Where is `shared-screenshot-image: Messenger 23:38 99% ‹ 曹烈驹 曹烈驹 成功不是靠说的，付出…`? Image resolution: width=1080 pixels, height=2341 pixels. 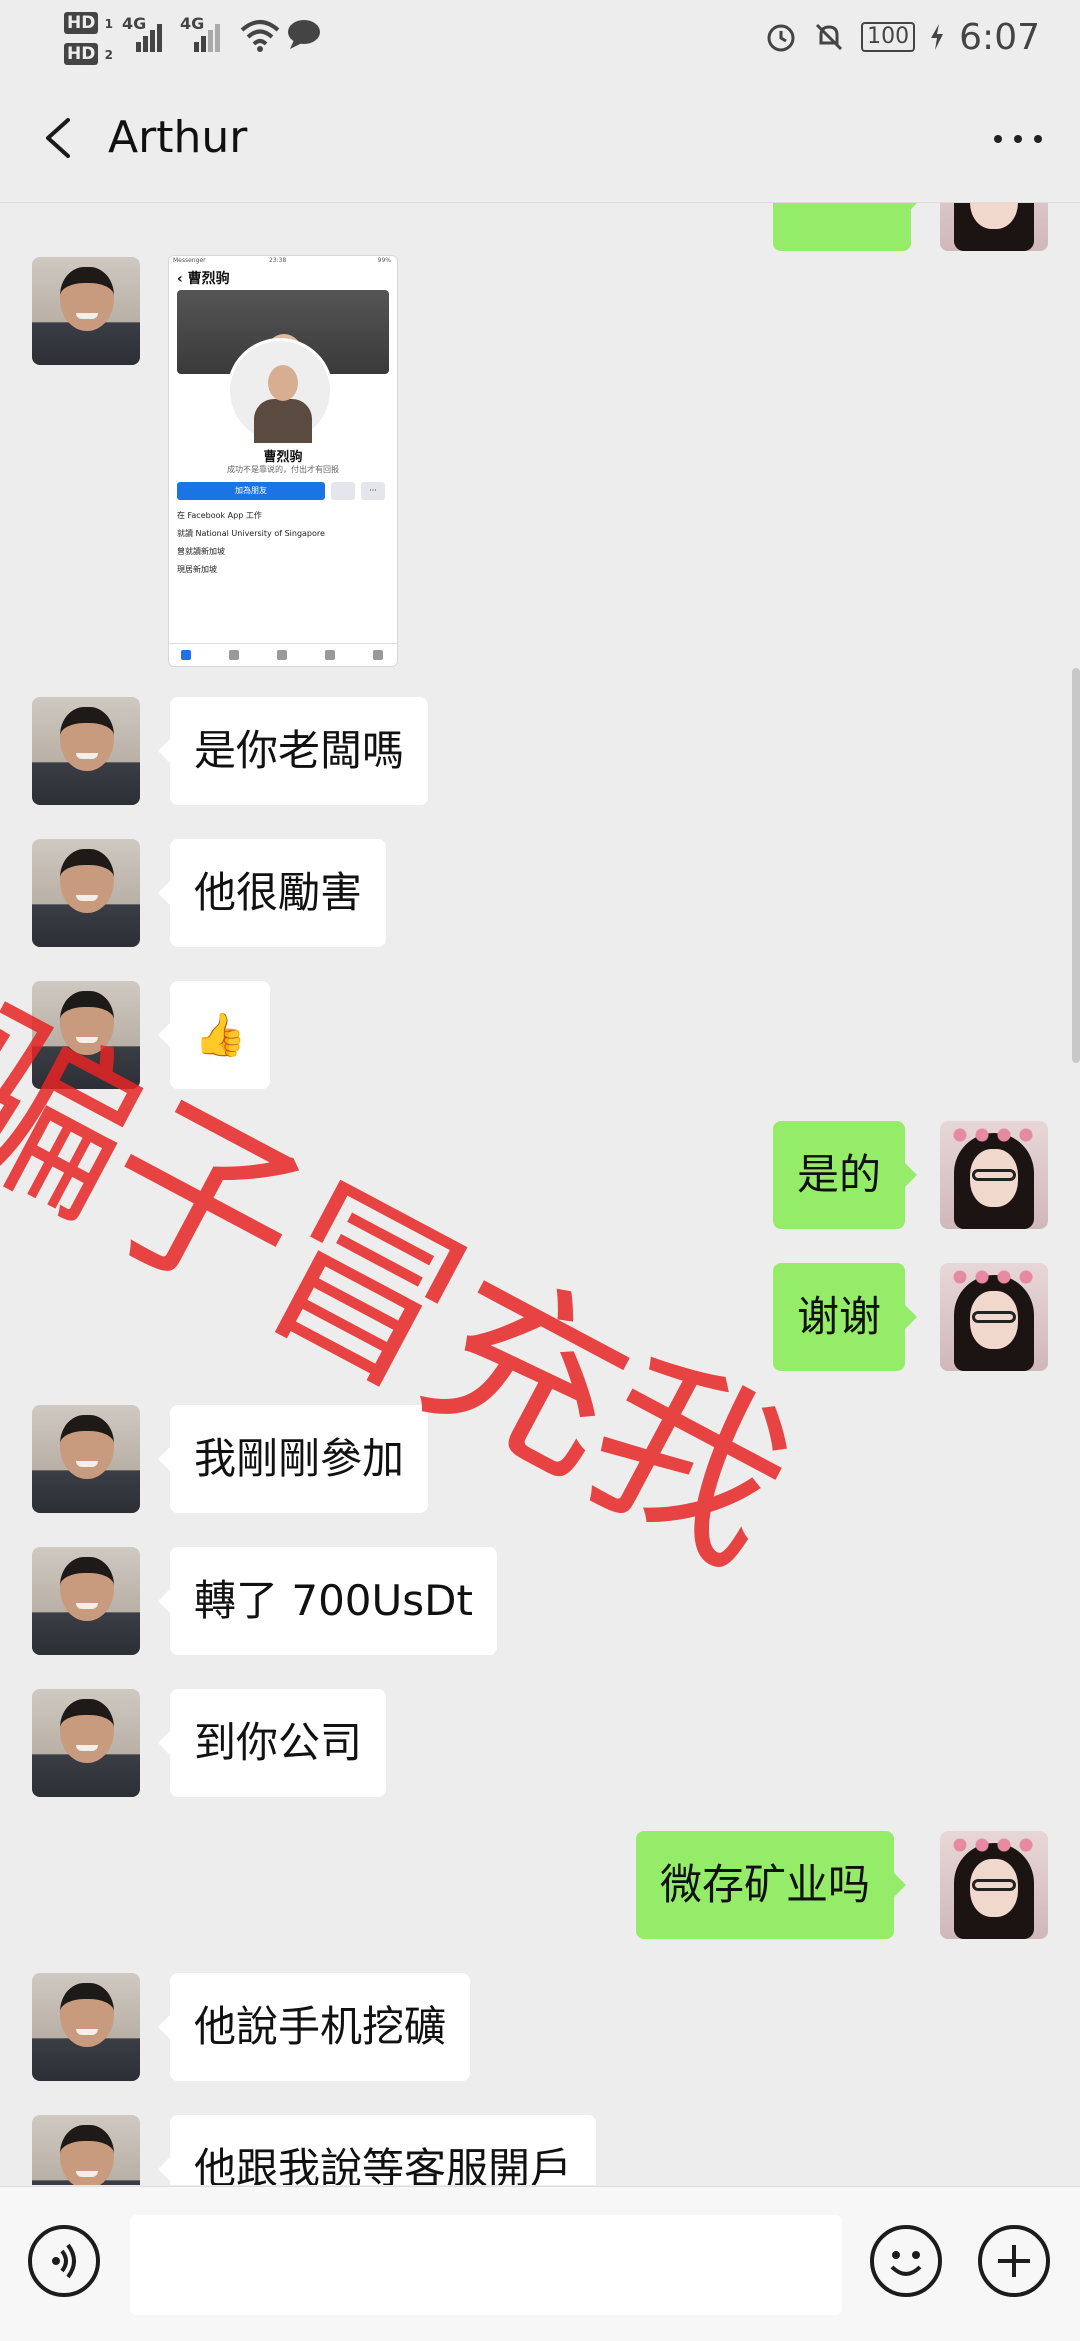
shared-screenshot-image: Messenger 23:38 99% ‹ 曹烈驹 曹烈驹 成功不是靠说的，付出… is located at coordinates (283, 461).